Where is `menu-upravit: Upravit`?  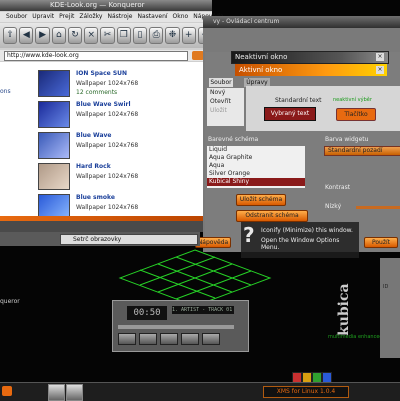 menu-upravit: Upravit is located at coordinates (43, 17).